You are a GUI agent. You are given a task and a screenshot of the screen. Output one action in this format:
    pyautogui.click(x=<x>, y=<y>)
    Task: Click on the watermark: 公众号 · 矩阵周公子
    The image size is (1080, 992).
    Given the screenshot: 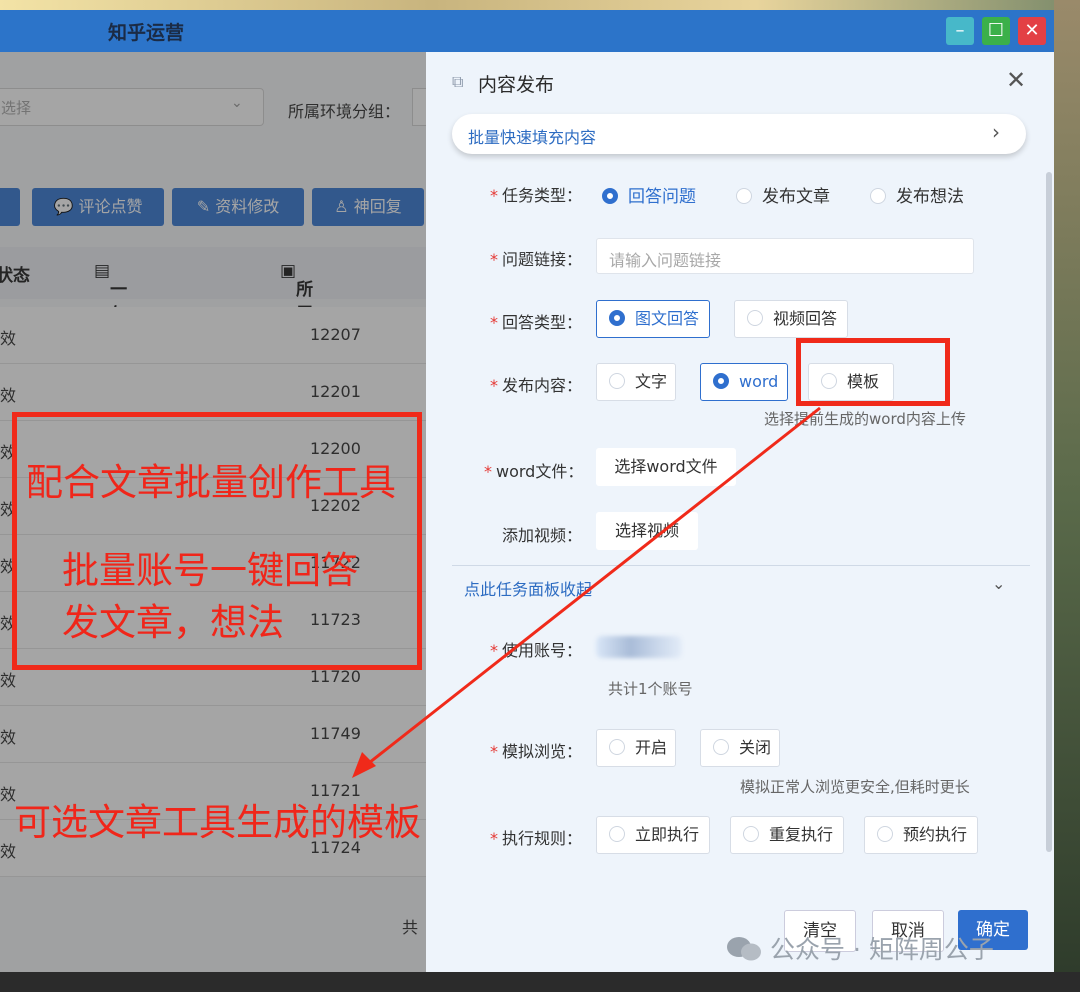 What is the action you would take?
    pyautogui.click(x=860, y=948)
    